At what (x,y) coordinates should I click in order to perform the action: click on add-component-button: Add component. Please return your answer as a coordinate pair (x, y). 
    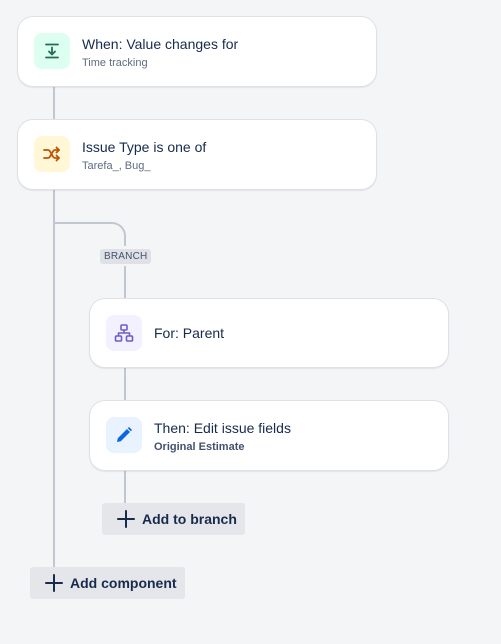
    Looking at the image, I should click on (107, 583).